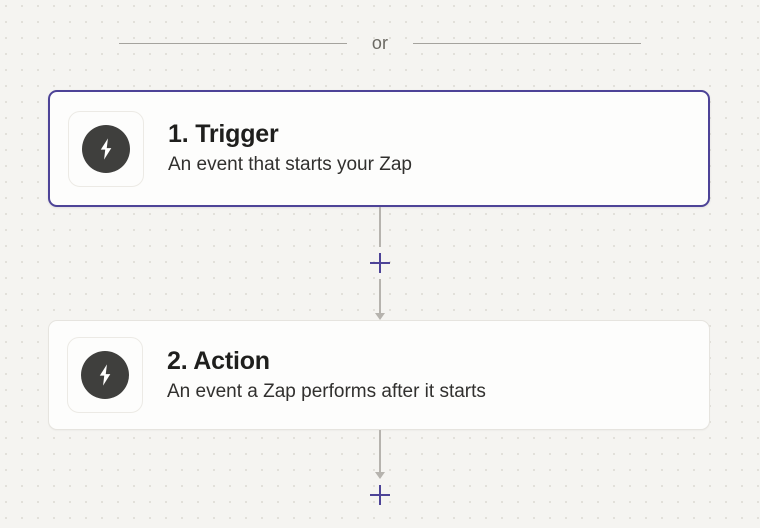 Image resolution: width=760 pixels, height=528 pixels. I want to click on step-subtitle: An event that starts your Zap, so click(290, 164).